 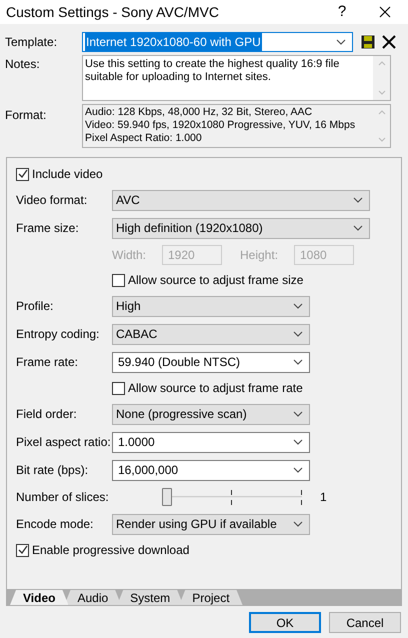 What do you see at coordinates (48, 362) in the screenshot?
I see `field-label: Frame rate:` at bounding box center [48, 362].